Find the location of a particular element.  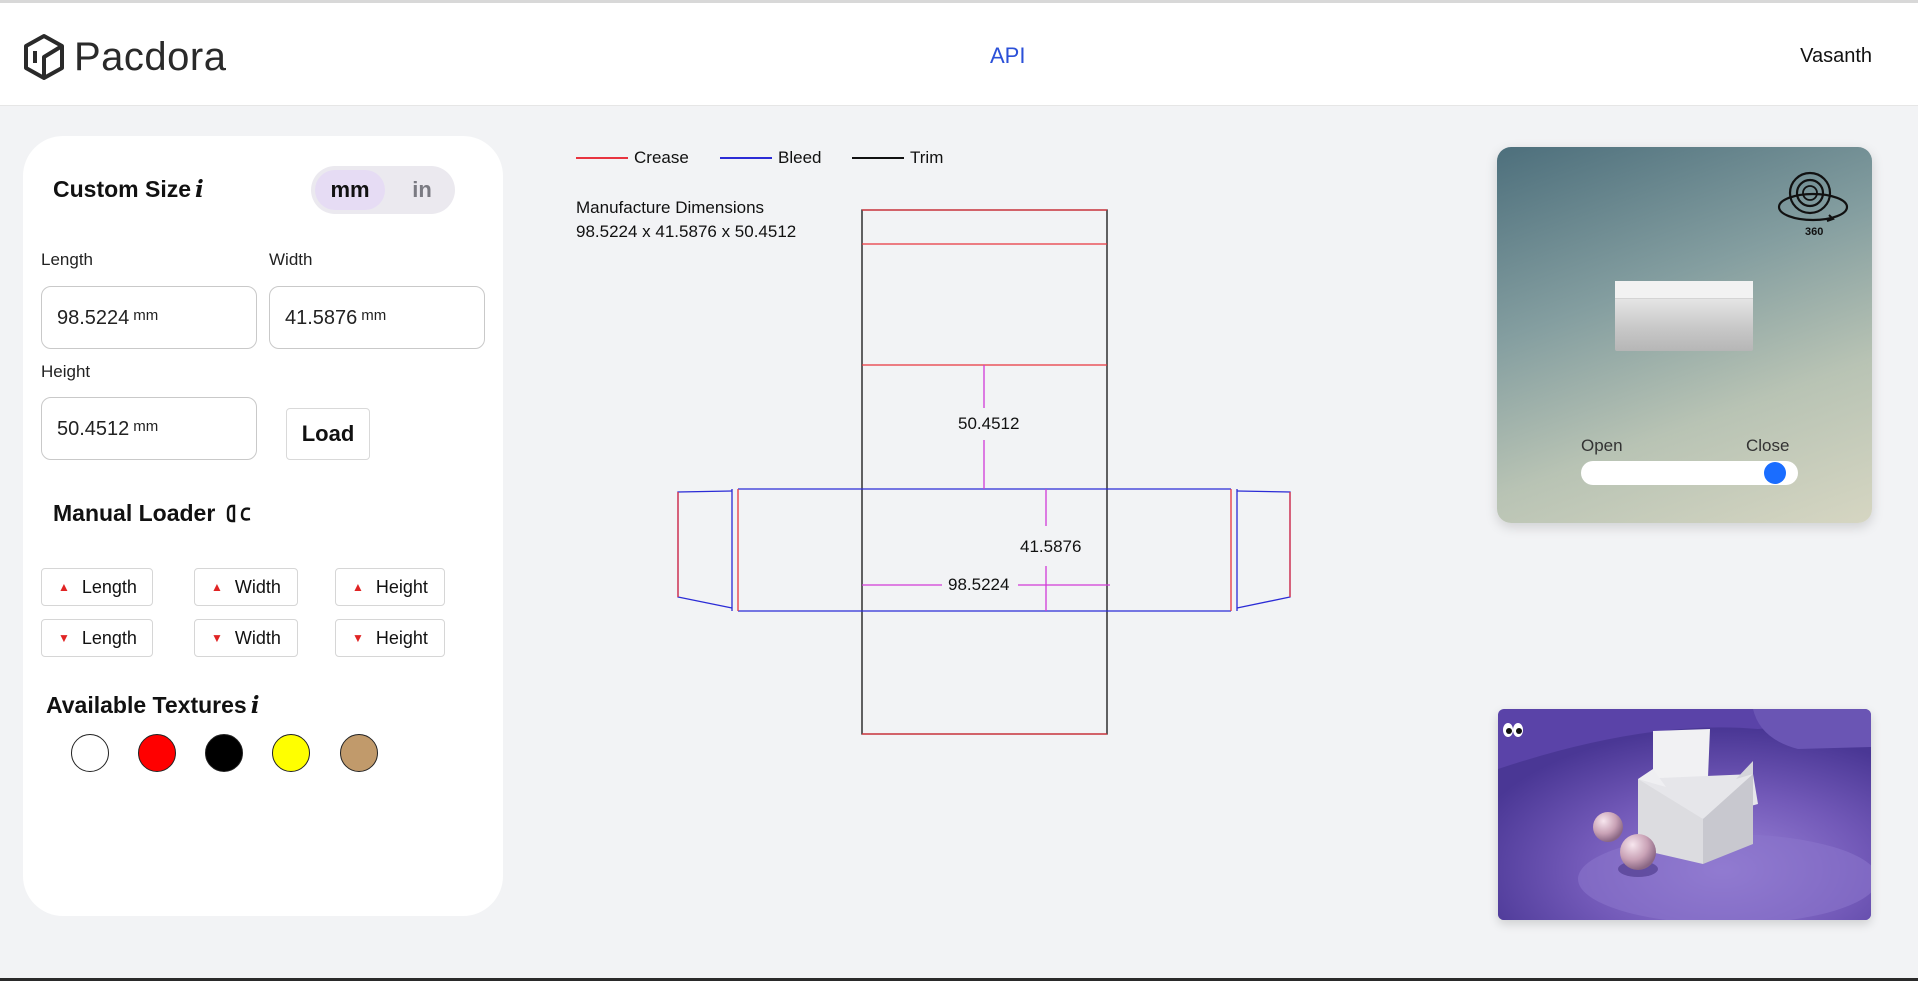

box-3d-lid is located at coordinates (1684, 290).